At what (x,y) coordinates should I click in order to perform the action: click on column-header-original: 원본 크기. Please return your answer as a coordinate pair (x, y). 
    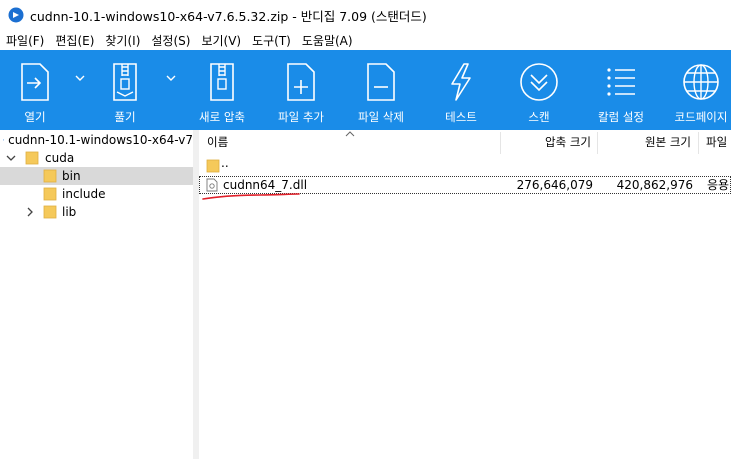
    Looking at the image, I should click on (646, 142).